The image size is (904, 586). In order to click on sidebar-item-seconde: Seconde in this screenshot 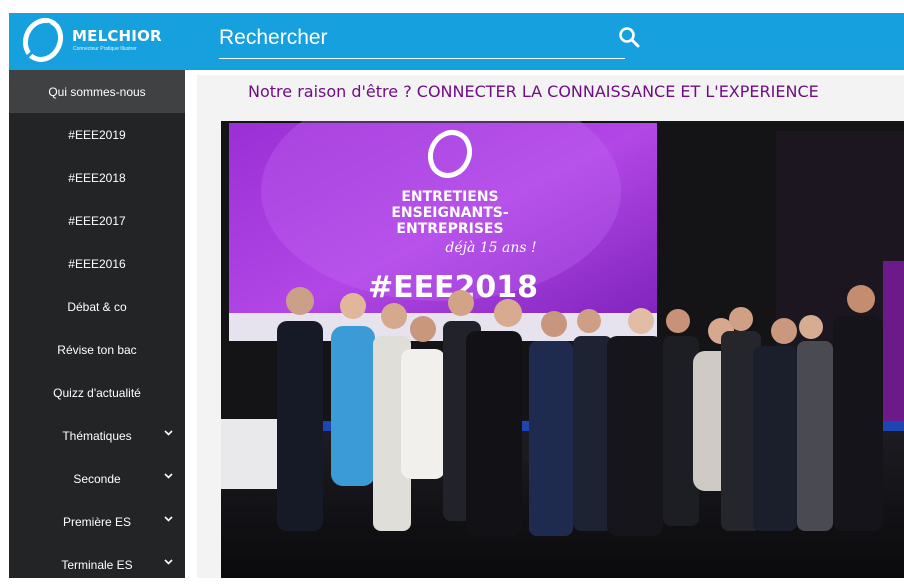, I will do `click(97, 478)`.